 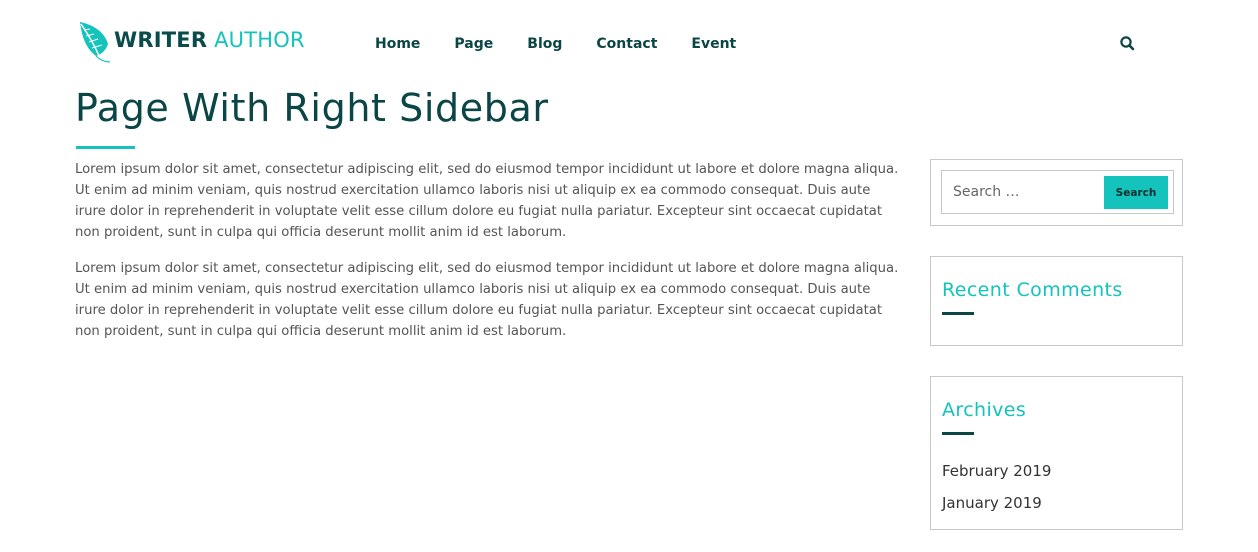 I want to click on archive-link-february-2019: February 2019, so click(x=996, y=471).